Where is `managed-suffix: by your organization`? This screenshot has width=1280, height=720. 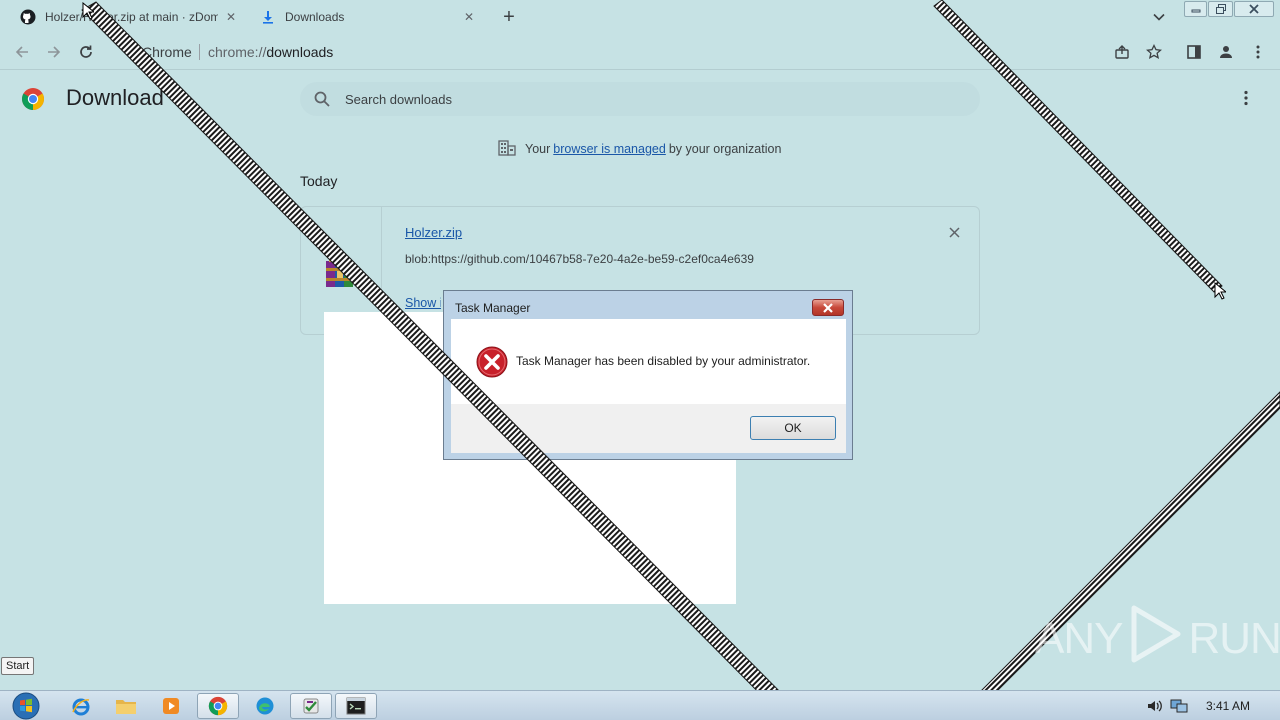 managed-suffix: by your organization is located at coordinates (725, 149).